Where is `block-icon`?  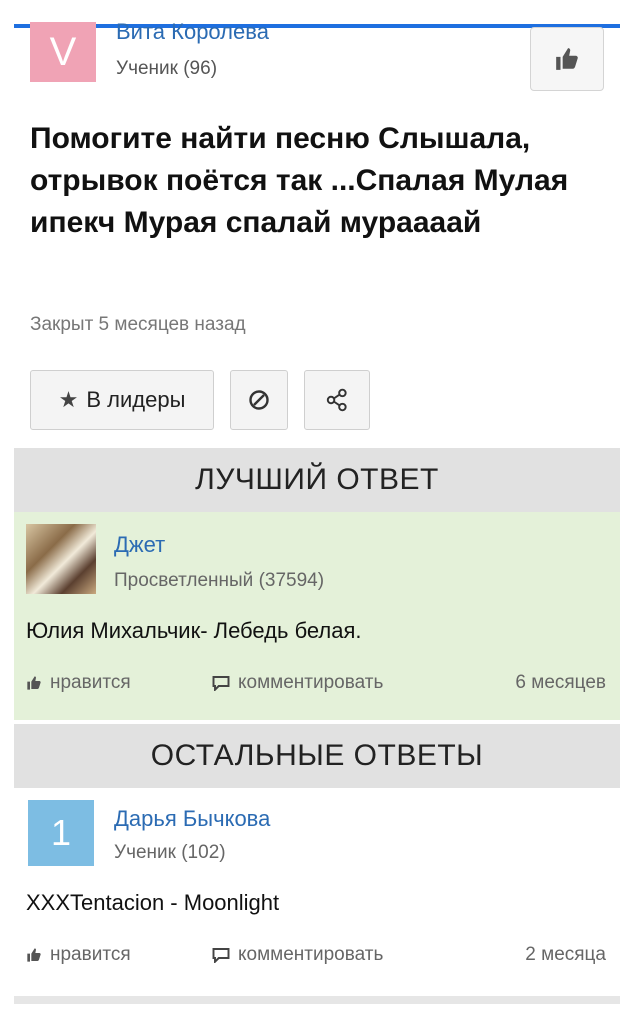 block-icon is located at coordinates (259, 400).